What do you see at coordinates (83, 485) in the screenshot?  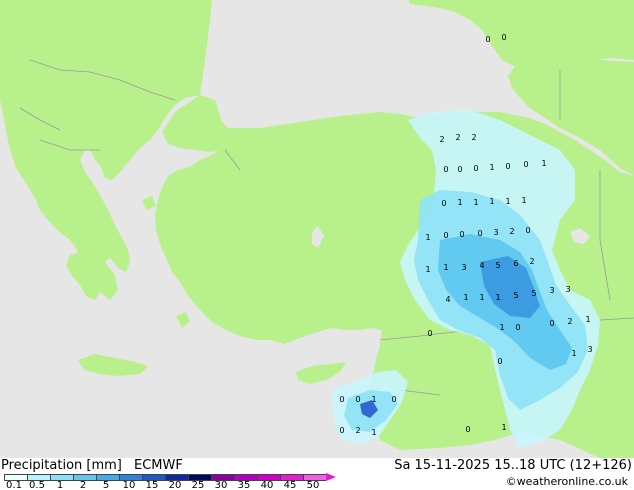 I see `scale-tick-label: 2` at bounding box center [83, 485].